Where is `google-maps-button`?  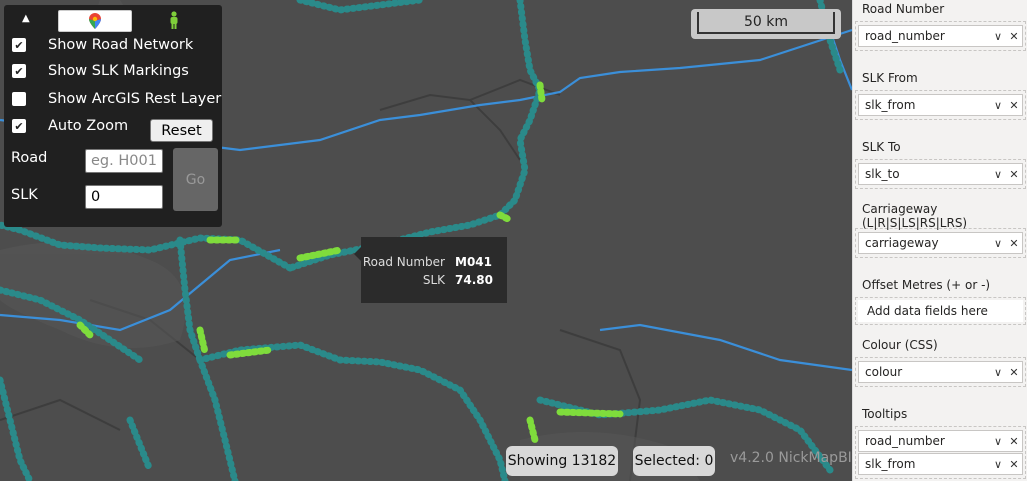 google-maps-button is located at coordinates (95, 21).